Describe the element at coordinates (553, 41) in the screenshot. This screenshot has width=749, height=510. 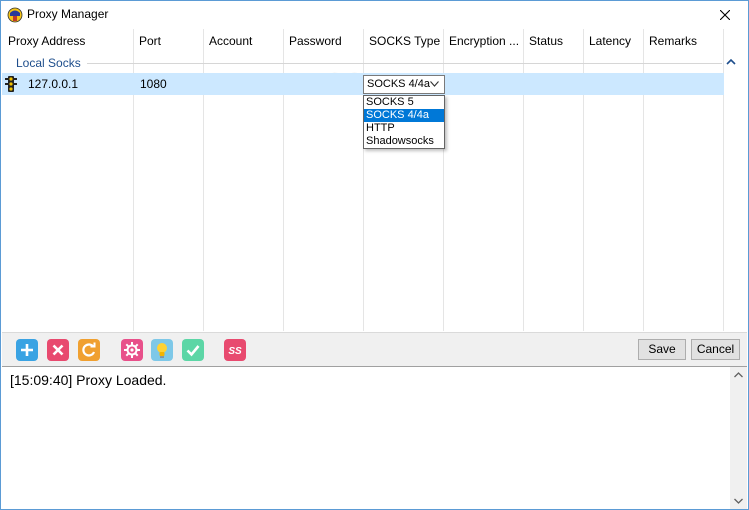
I see `column-header-status: Status` at that location.